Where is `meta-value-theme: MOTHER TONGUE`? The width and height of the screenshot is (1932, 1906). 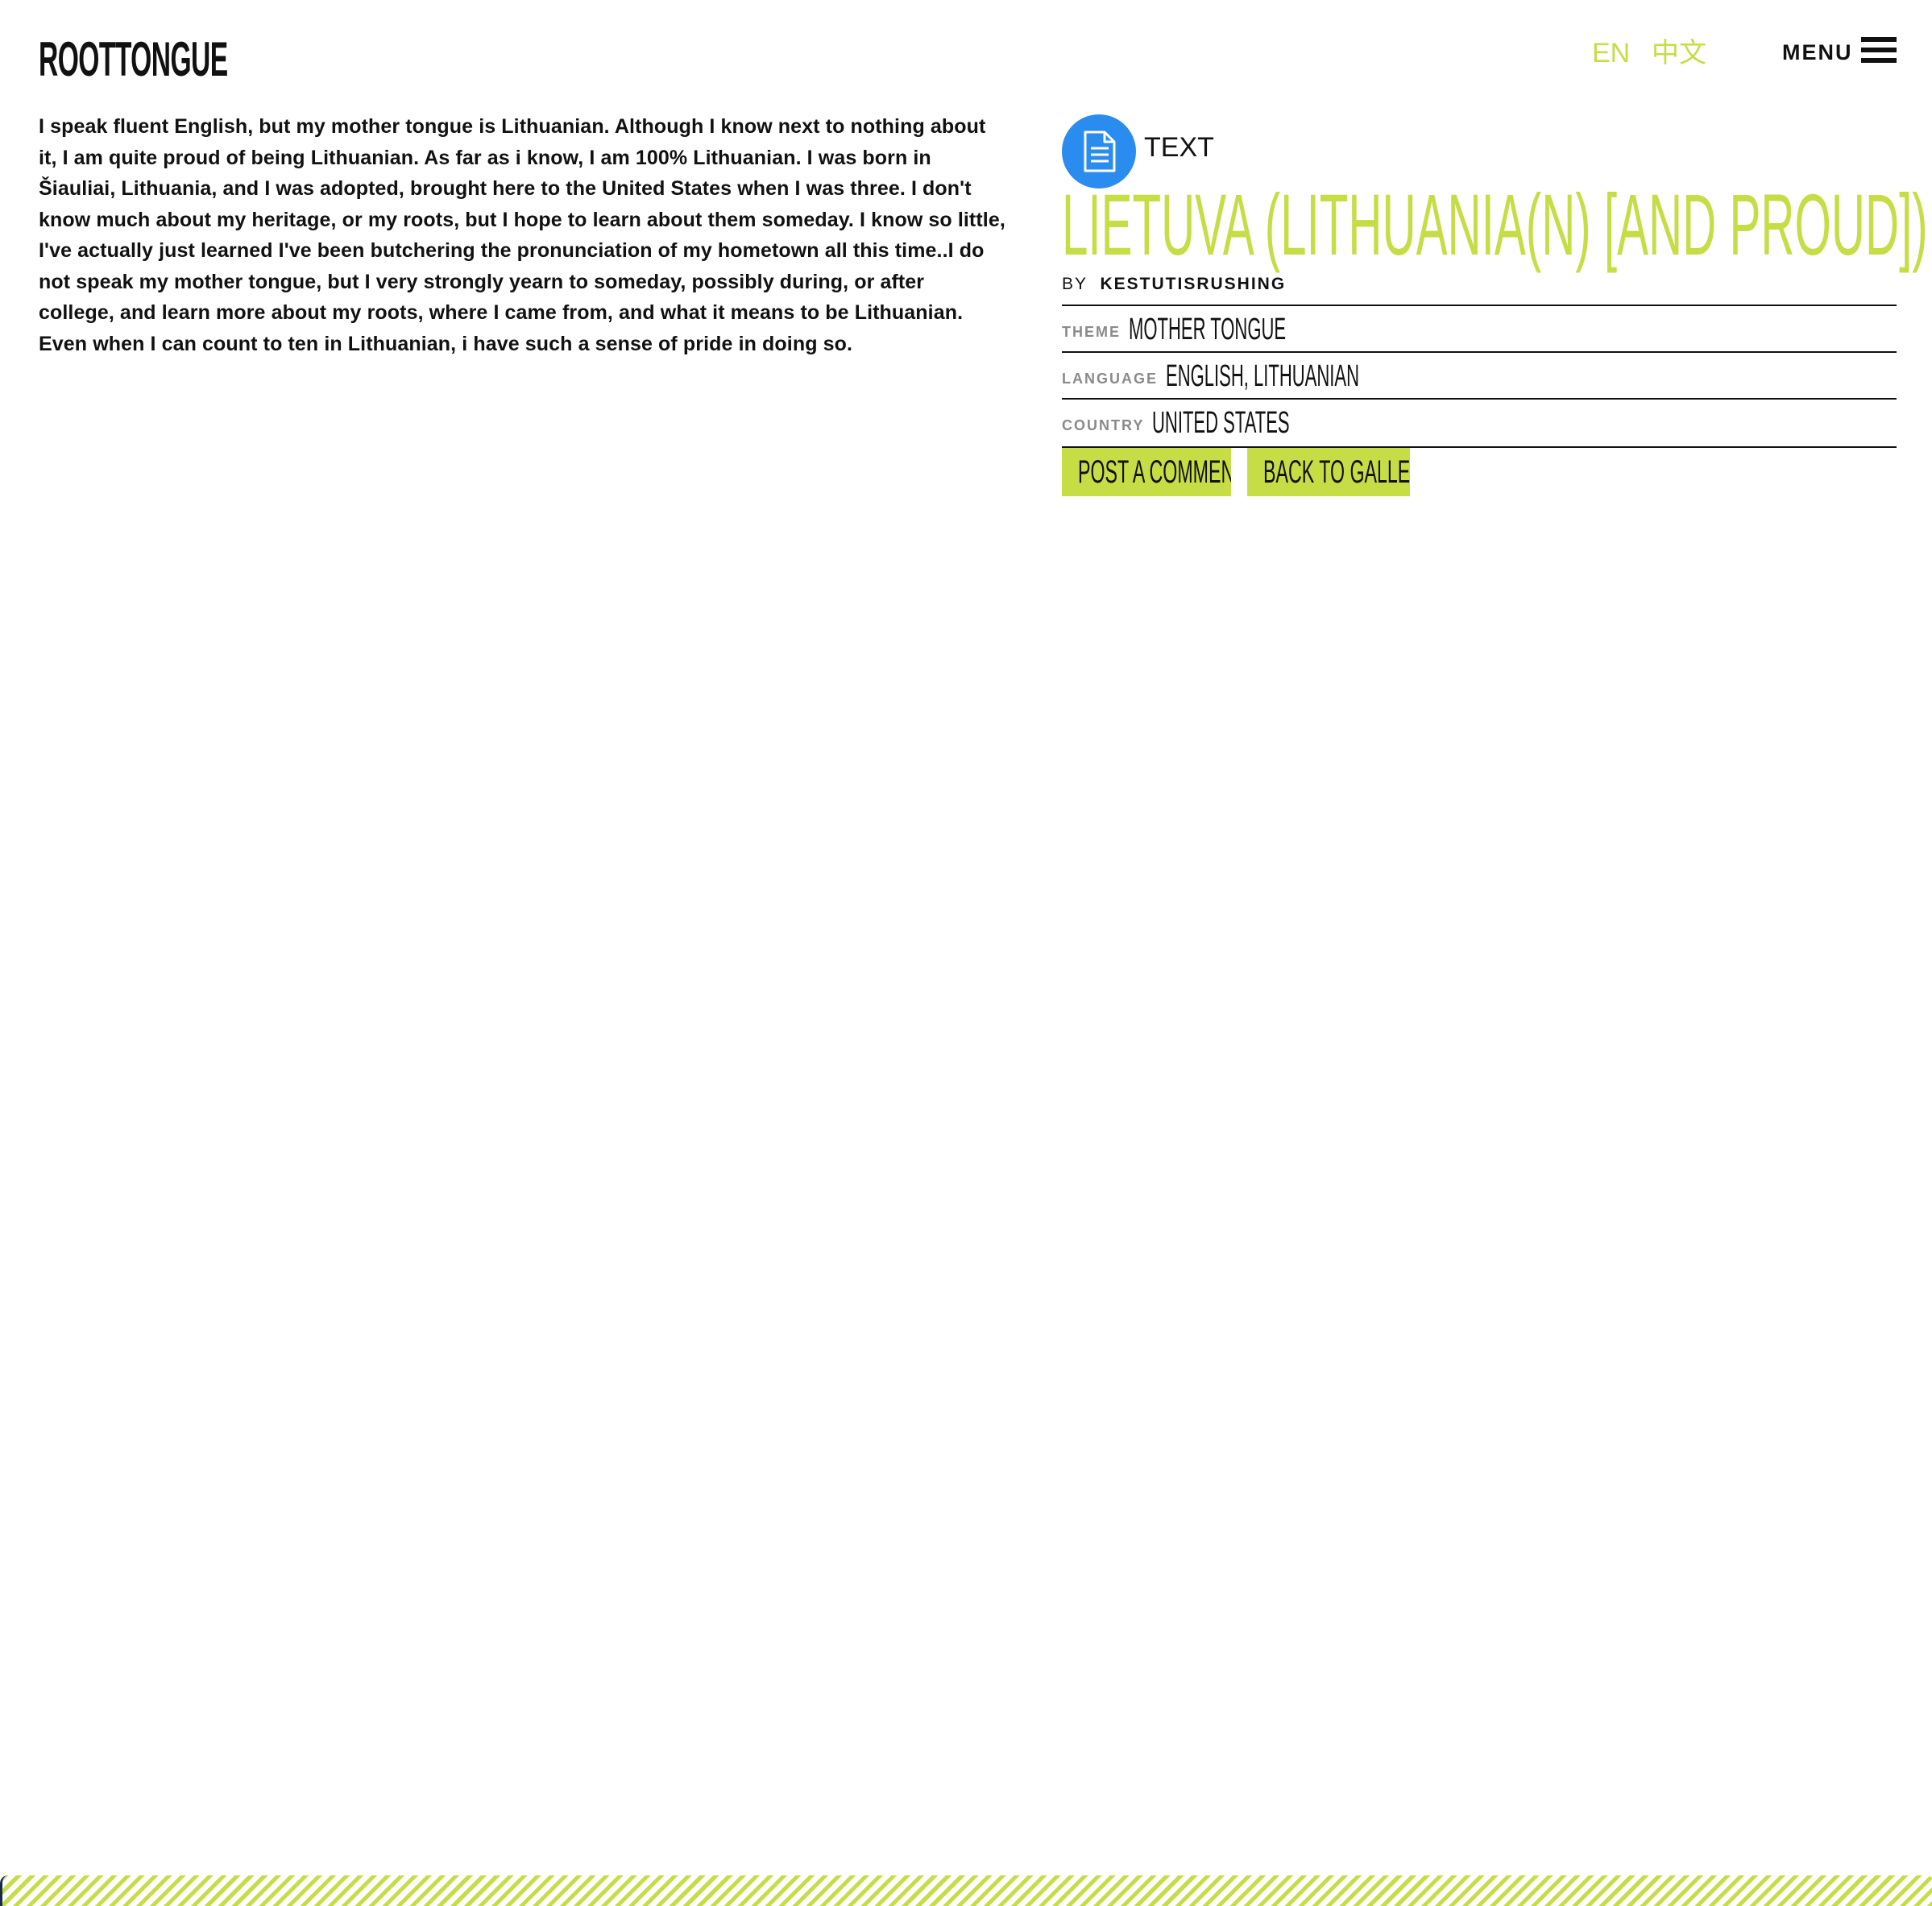
meta-value-theme: MOTHER TONGUE is located at coordinates (1207, 329).